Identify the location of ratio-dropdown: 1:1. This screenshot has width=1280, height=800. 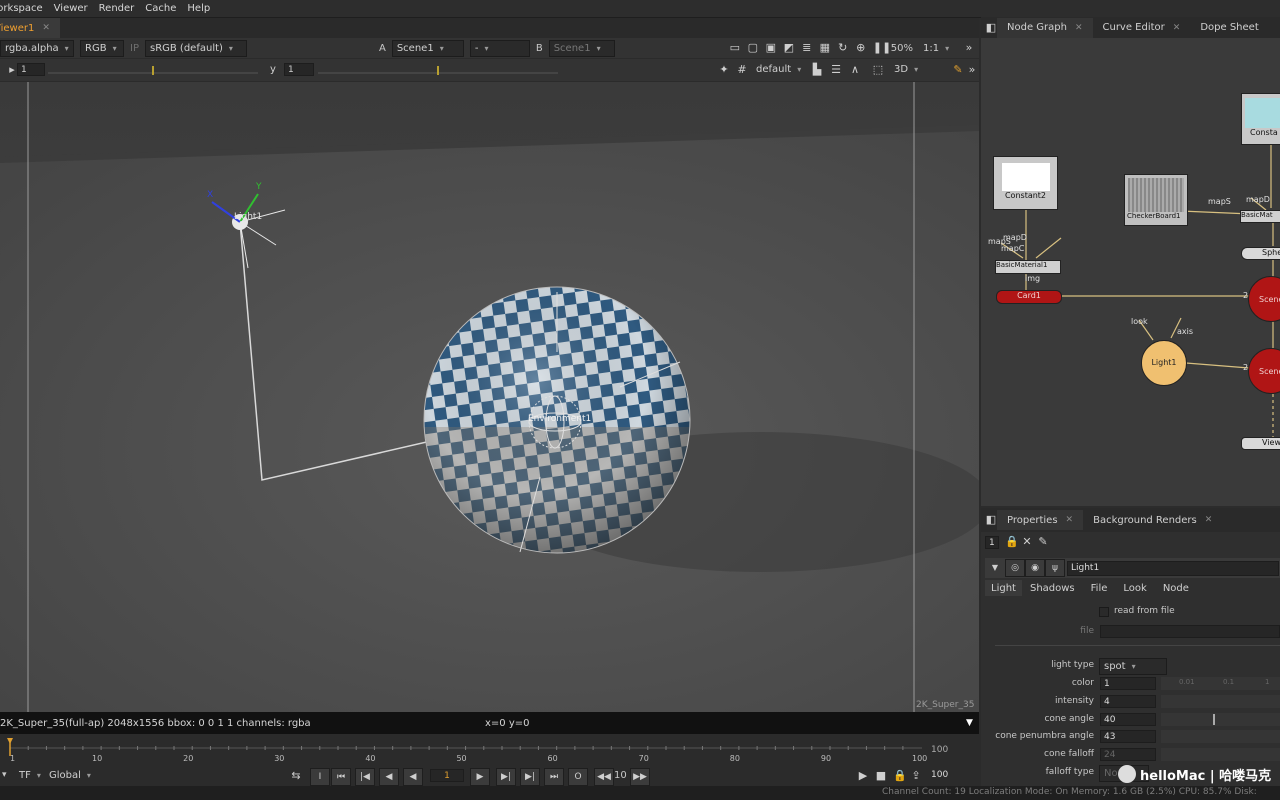
(938, 48).